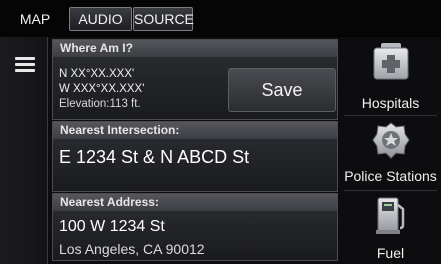  What do you see at coordinates (390, 253) in the screenshot?
I see `category-label: Fuel` at bounding box center [390, 253].